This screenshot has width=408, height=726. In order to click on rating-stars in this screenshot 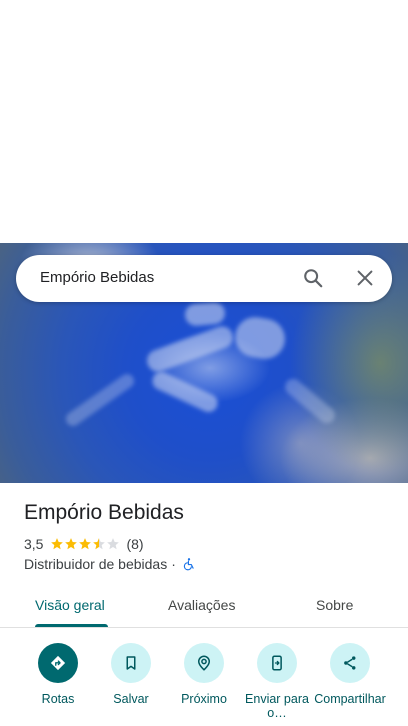, I will do `click(85, 544)`.